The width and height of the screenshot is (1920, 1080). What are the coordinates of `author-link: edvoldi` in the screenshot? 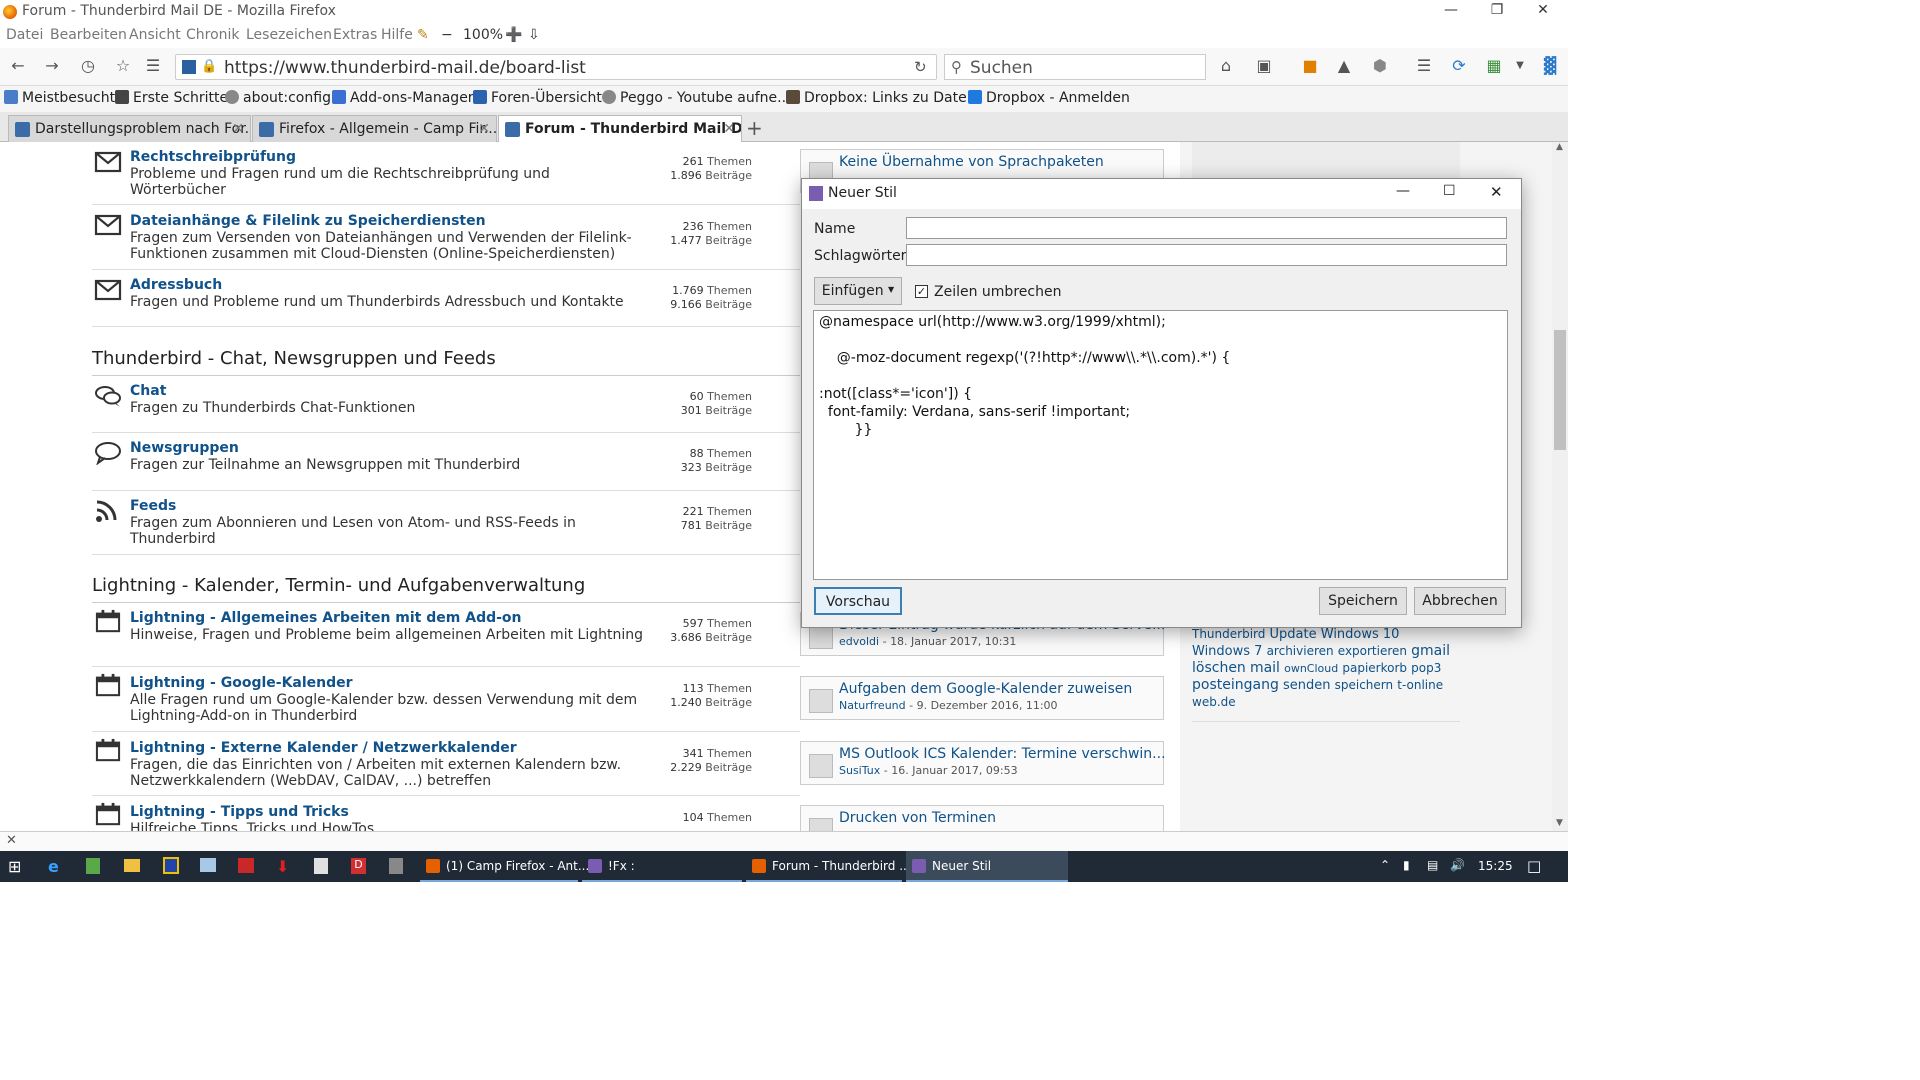 It's located at (859, 641).